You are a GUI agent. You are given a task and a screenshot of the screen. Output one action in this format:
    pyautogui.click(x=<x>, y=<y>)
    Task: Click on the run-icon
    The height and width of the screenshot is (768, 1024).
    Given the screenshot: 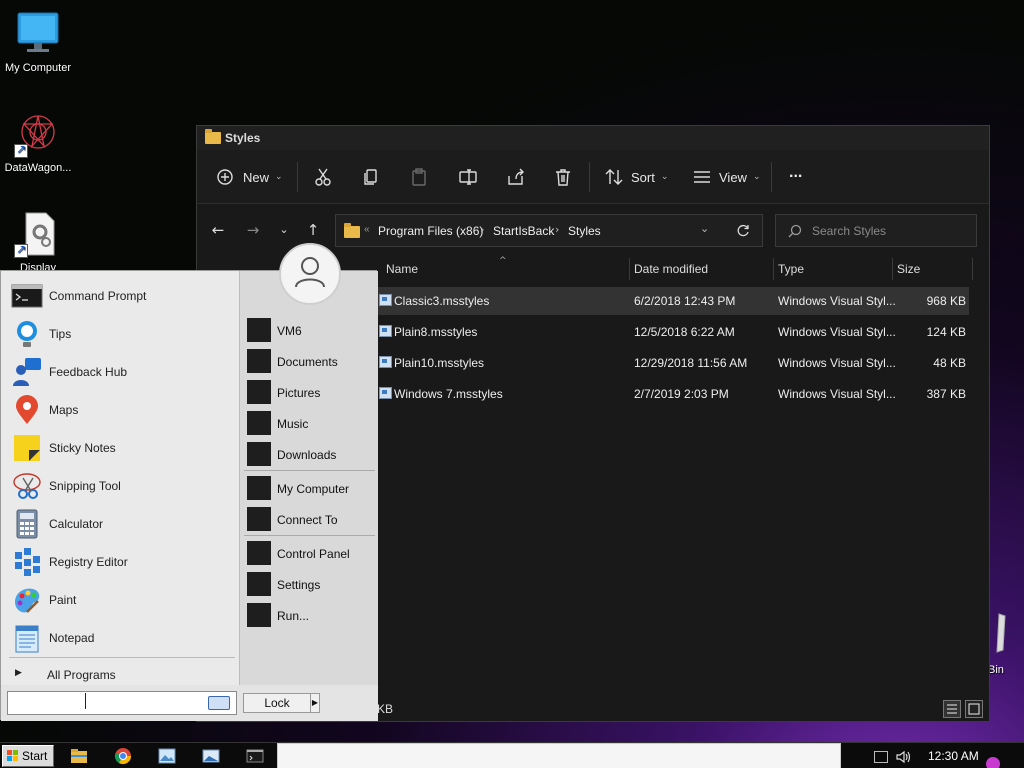 What is the action you would take?
    pyautogui.click(x=259, y=615)
    